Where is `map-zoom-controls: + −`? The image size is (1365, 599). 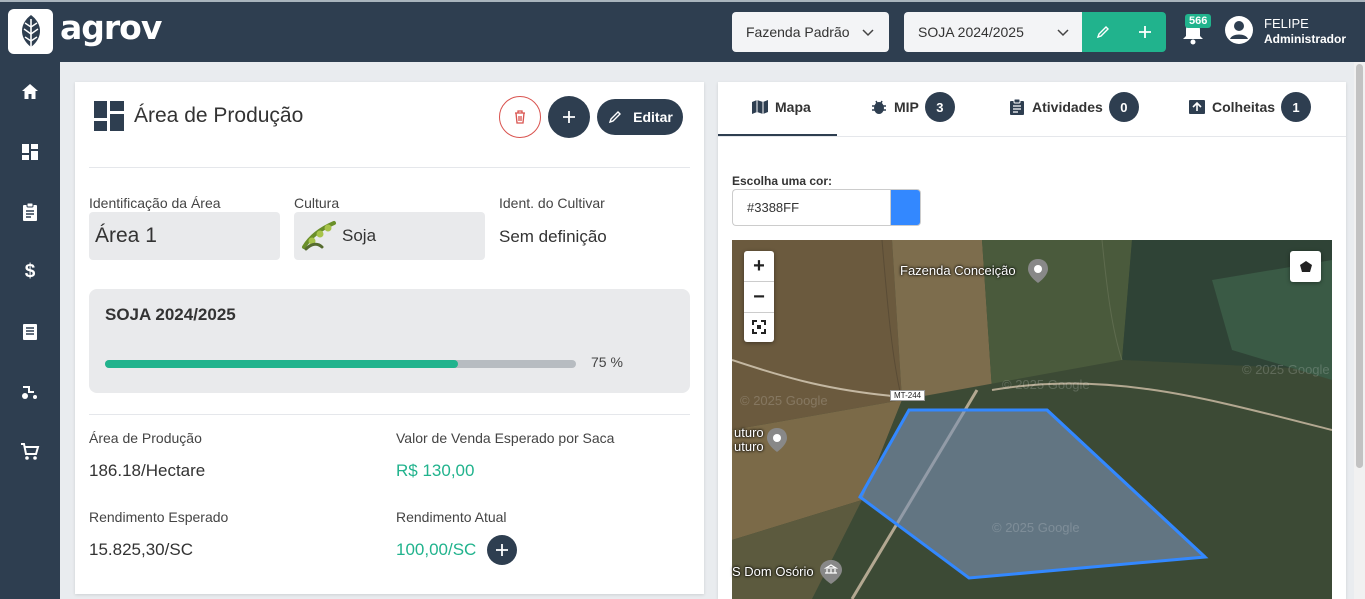
map-zoom-controls: + − is located at coordinates (759, 296).